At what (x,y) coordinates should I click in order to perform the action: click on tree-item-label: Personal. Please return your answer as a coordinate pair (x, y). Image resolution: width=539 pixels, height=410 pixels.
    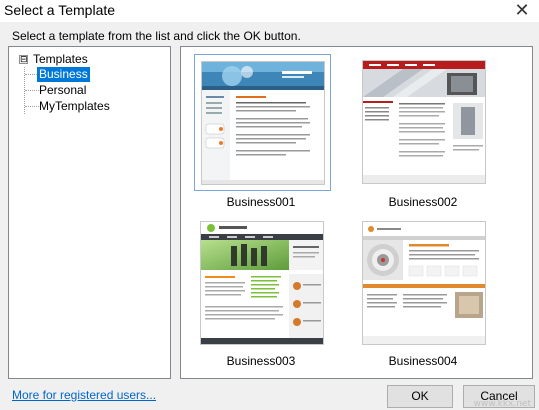
    Looking at the image, I should click on (63, 90).